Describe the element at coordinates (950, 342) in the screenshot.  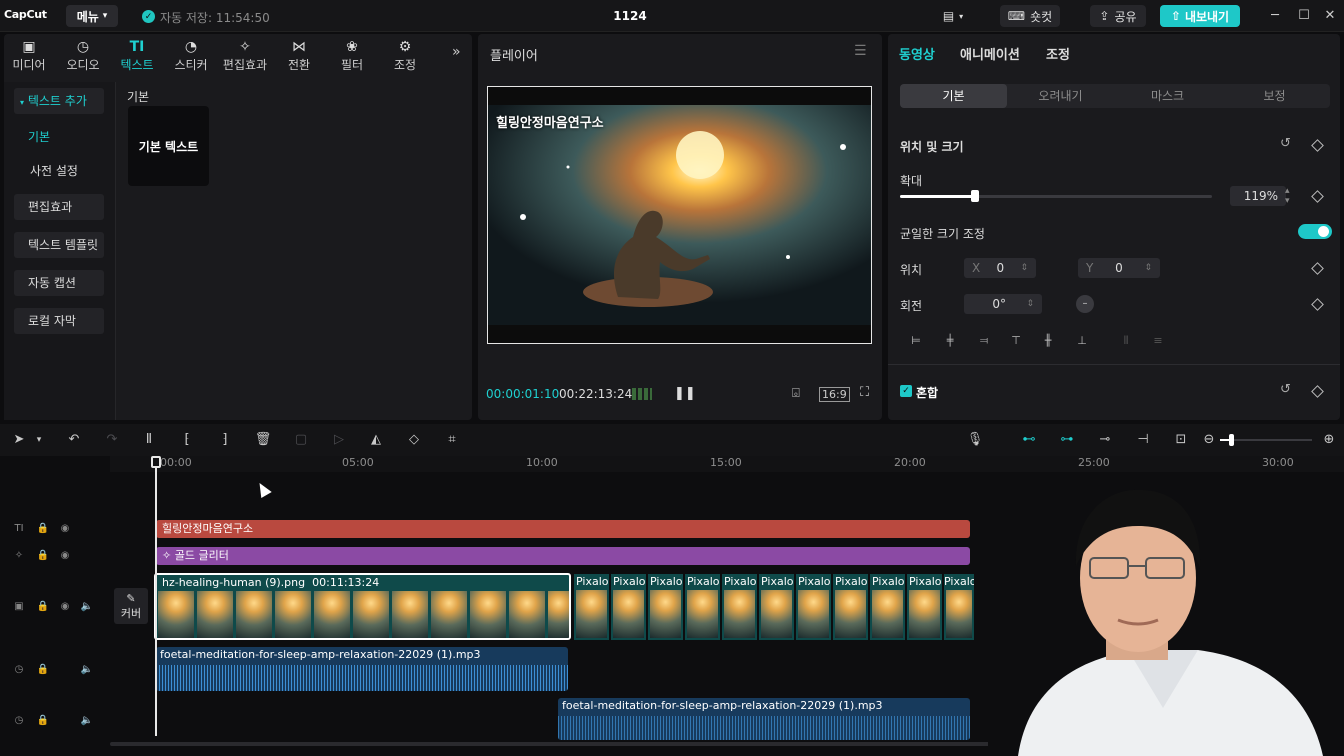
I see `align-center-h-icon: ╪` at that location.